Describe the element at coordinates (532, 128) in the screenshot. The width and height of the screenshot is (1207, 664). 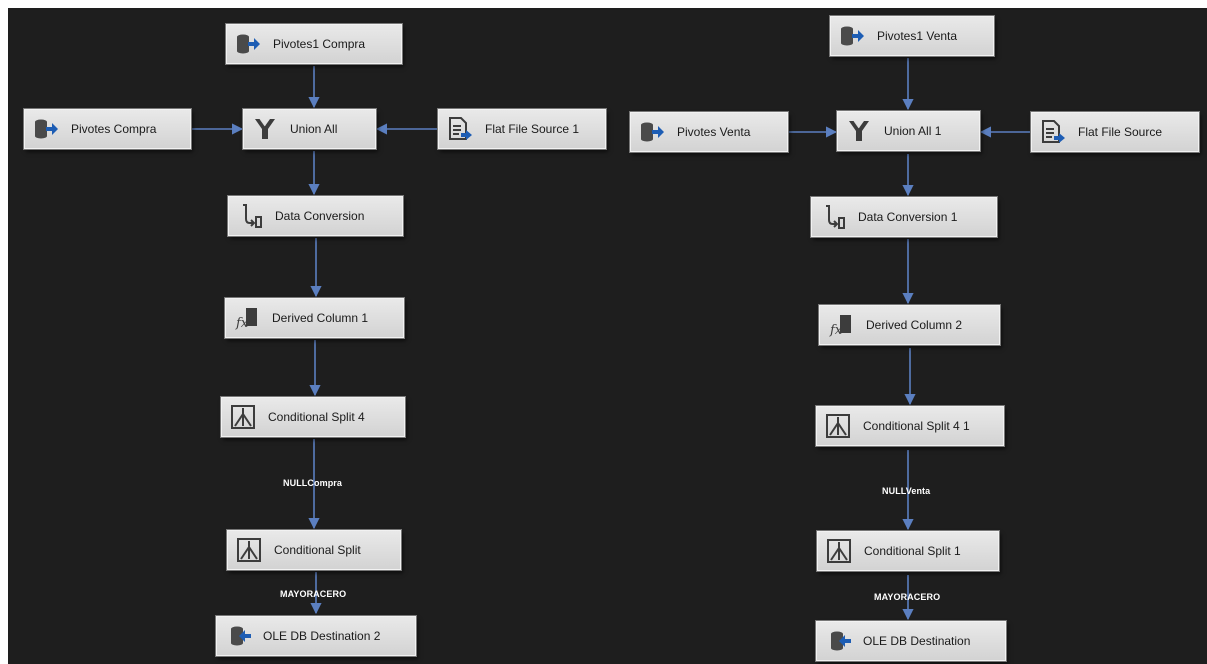
I see `component-label: Flat File Source 1` at that location.